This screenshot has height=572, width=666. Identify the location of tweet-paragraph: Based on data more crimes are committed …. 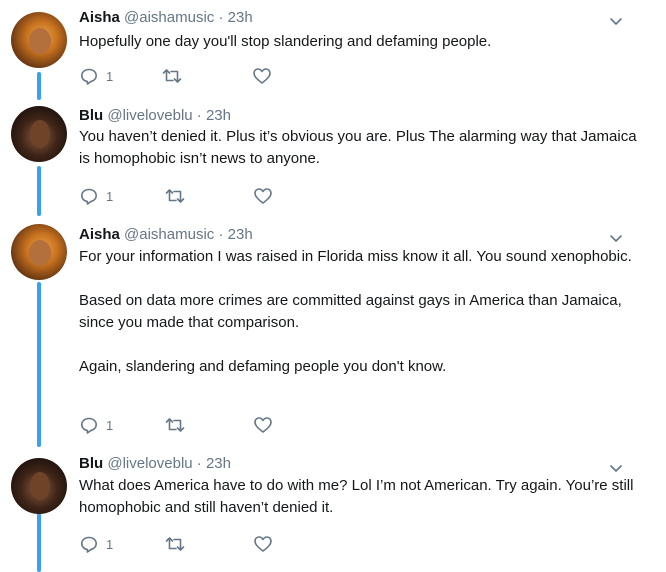
(350, 311).